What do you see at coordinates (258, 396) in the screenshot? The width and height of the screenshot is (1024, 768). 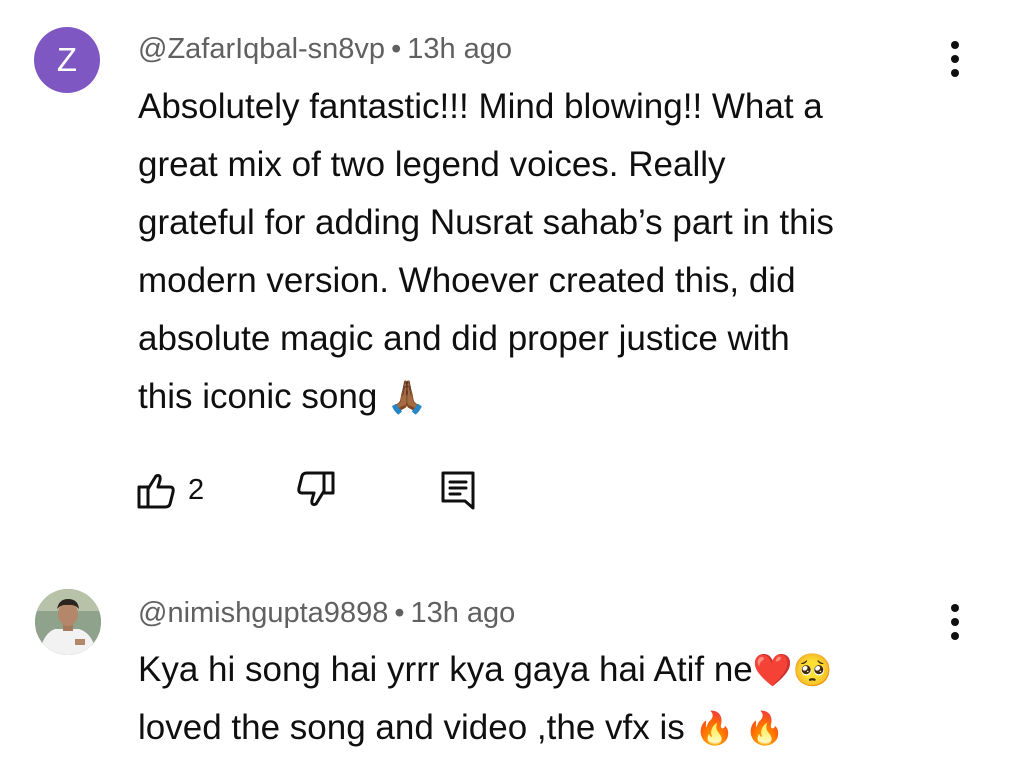 I see `comment-line-text: this iconic song` at bounding box center [258, 396].